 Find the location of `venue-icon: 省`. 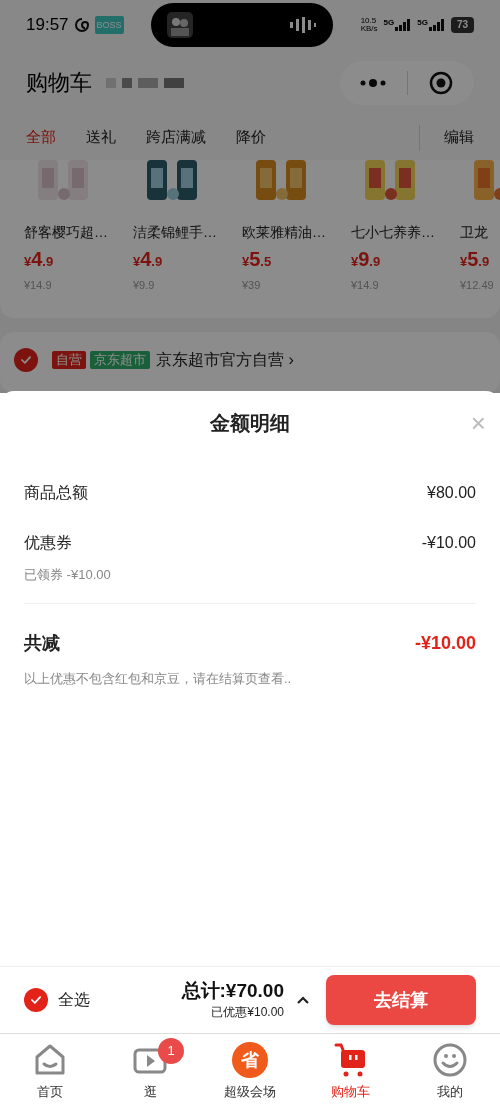

venue-icon: 省 is located at coordinates (250, 1060).